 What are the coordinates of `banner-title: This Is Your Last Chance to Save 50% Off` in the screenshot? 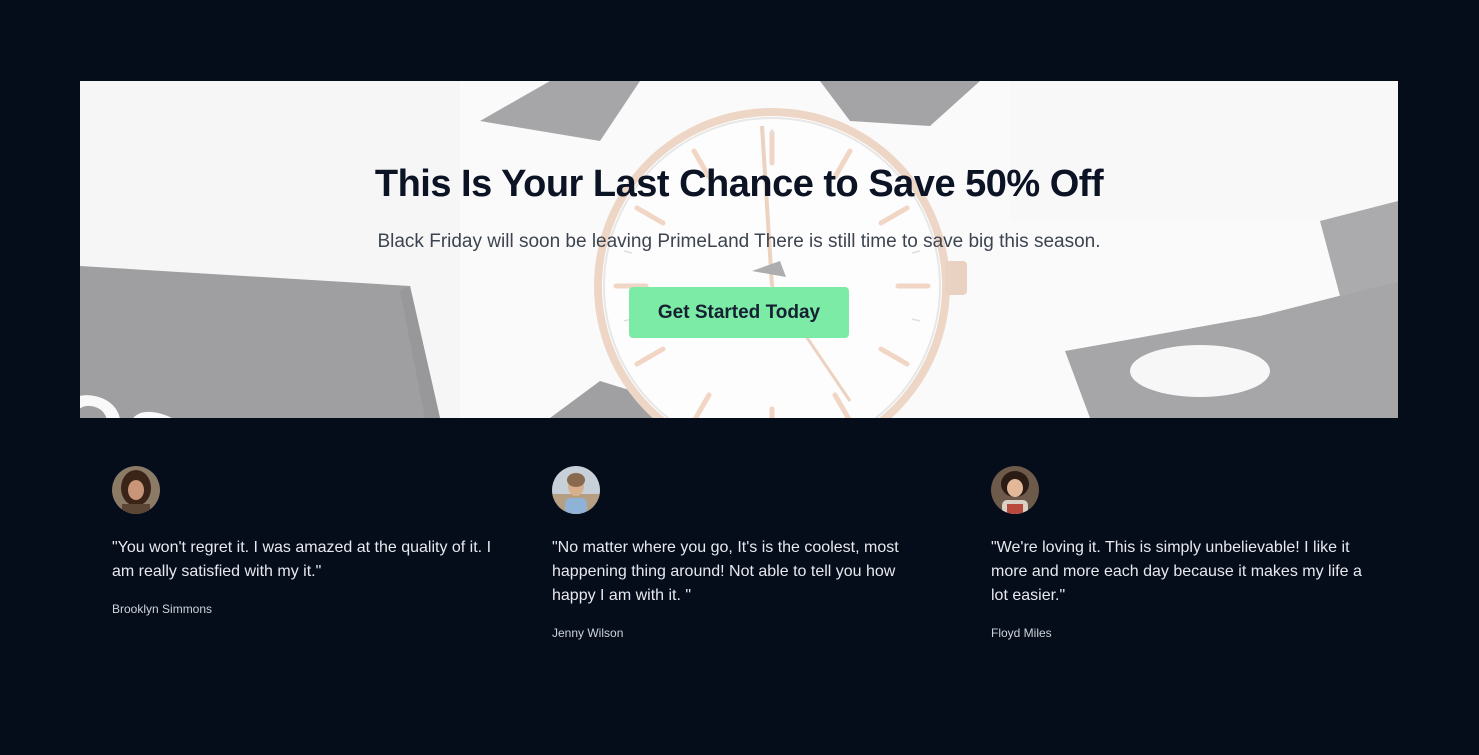 It's located at (739, 184).